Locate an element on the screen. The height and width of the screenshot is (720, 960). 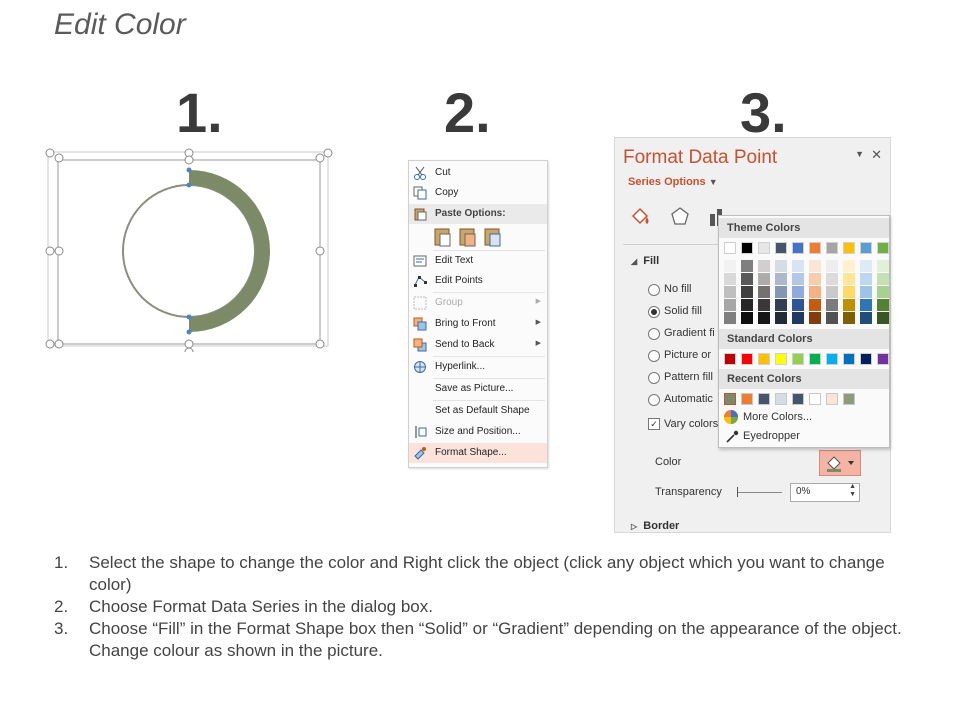
series-options-dropdown: Series Options ▼ is located at coordinates (673, 182).